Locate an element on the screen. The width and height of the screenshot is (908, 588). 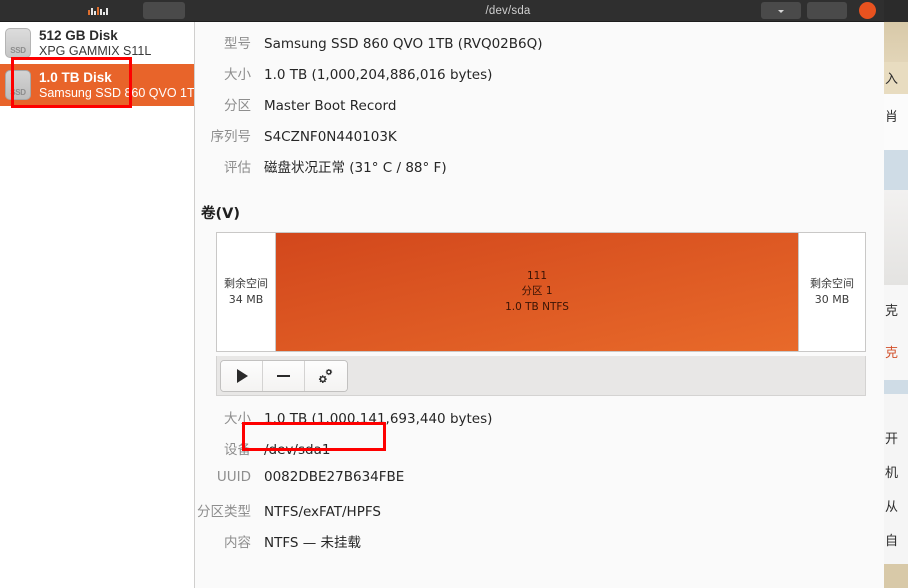
background-text-5: 开 is located at coordinates (892, 439).